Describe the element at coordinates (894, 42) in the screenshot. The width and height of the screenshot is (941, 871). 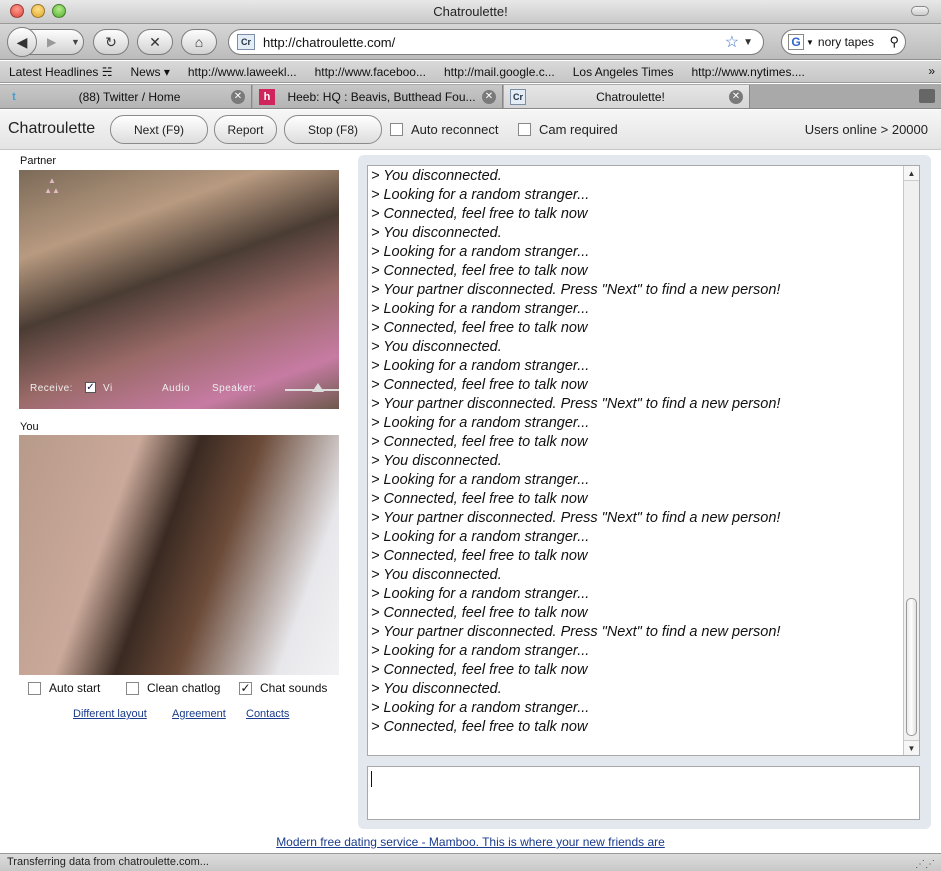
I see `search-icon: ⚲` at that location.